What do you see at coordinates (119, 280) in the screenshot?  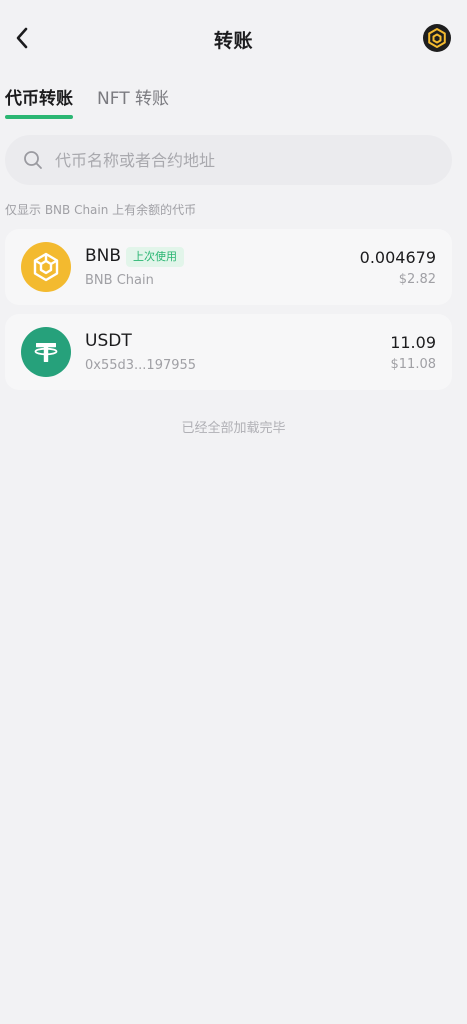 I see `token-network: BNB Chain` at bounding box center [119, 280].